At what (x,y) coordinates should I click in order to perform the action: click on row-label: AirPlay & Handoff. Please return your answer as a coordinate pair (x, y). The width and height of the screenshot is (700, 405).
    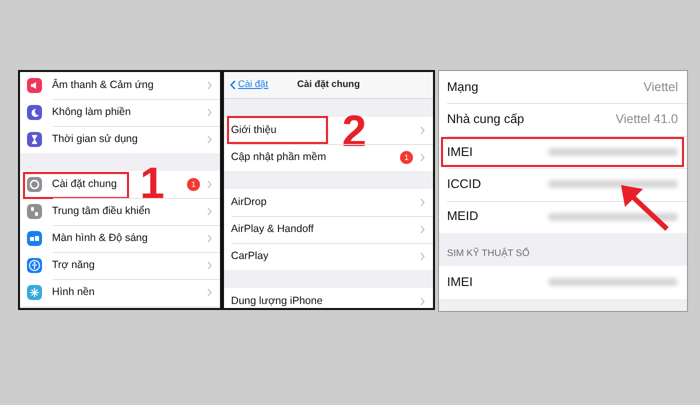
    Looking at the image, I should click on (272, 229).